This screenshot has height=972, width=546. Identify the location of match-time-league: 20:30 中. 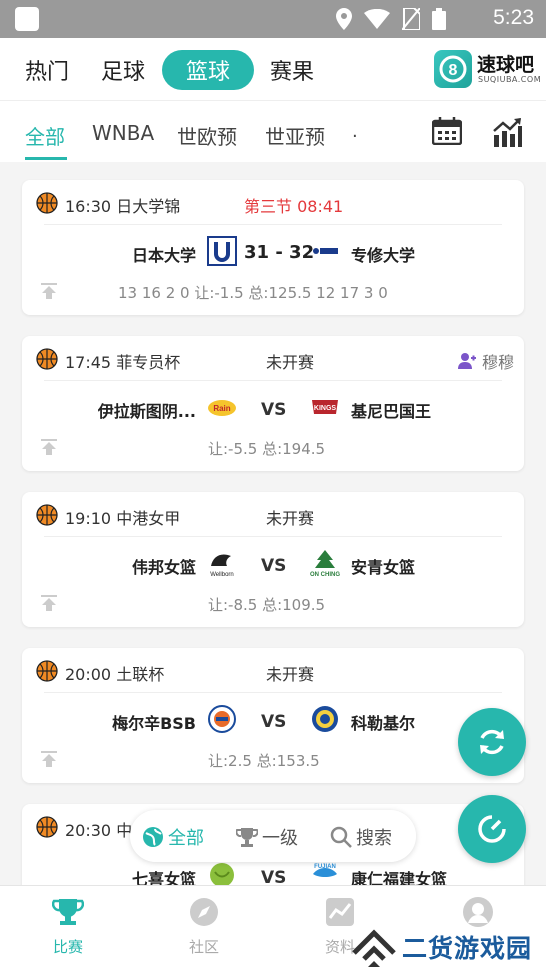
(99, 830).